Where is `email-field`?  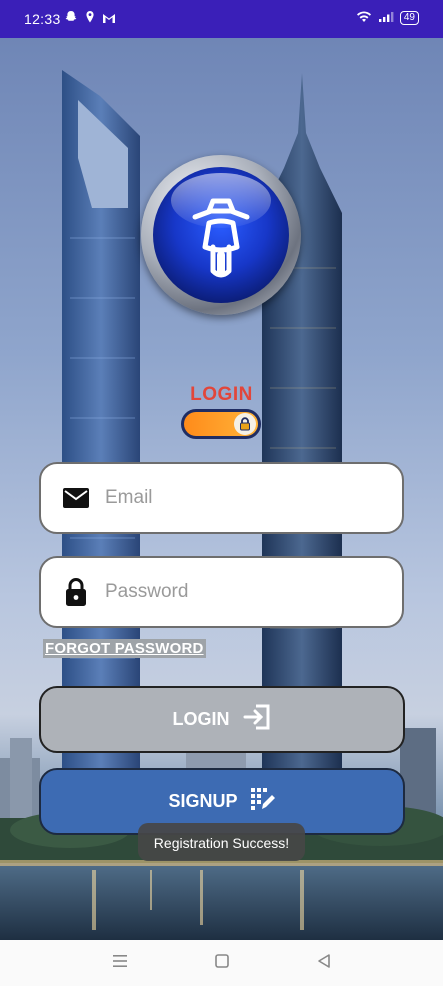
email-field is located at coordinates (221, 498).